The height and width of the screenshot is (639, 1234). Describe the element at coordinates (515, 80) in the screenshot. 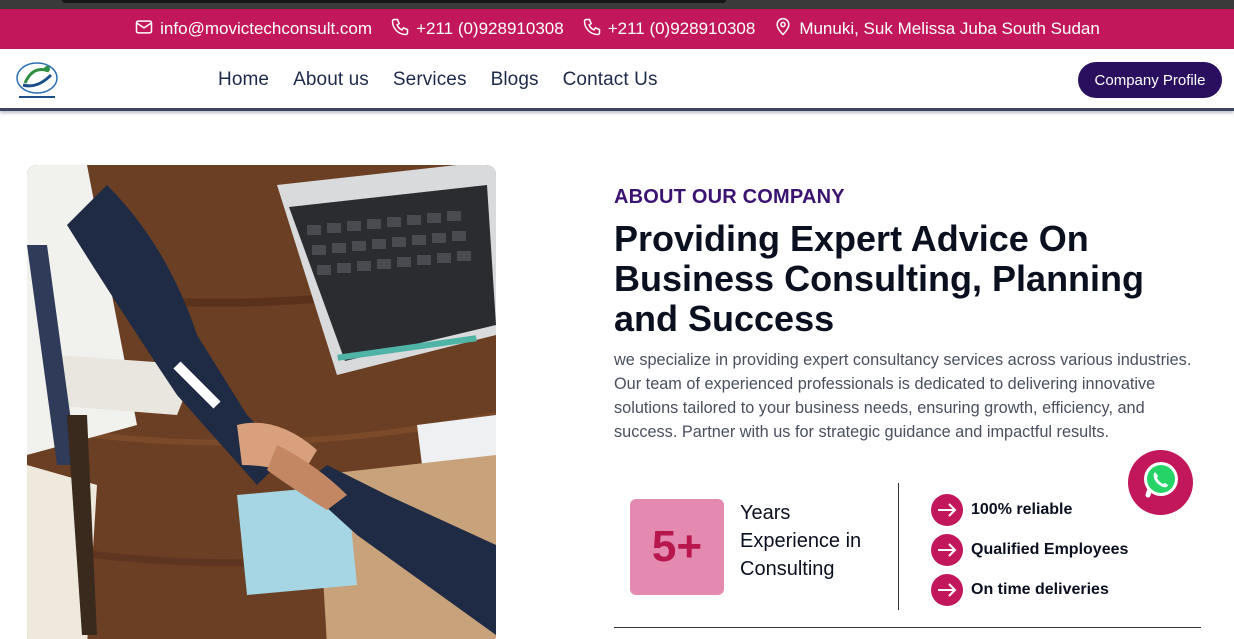

I see `nav-item-blogs: Blogs` at that location.